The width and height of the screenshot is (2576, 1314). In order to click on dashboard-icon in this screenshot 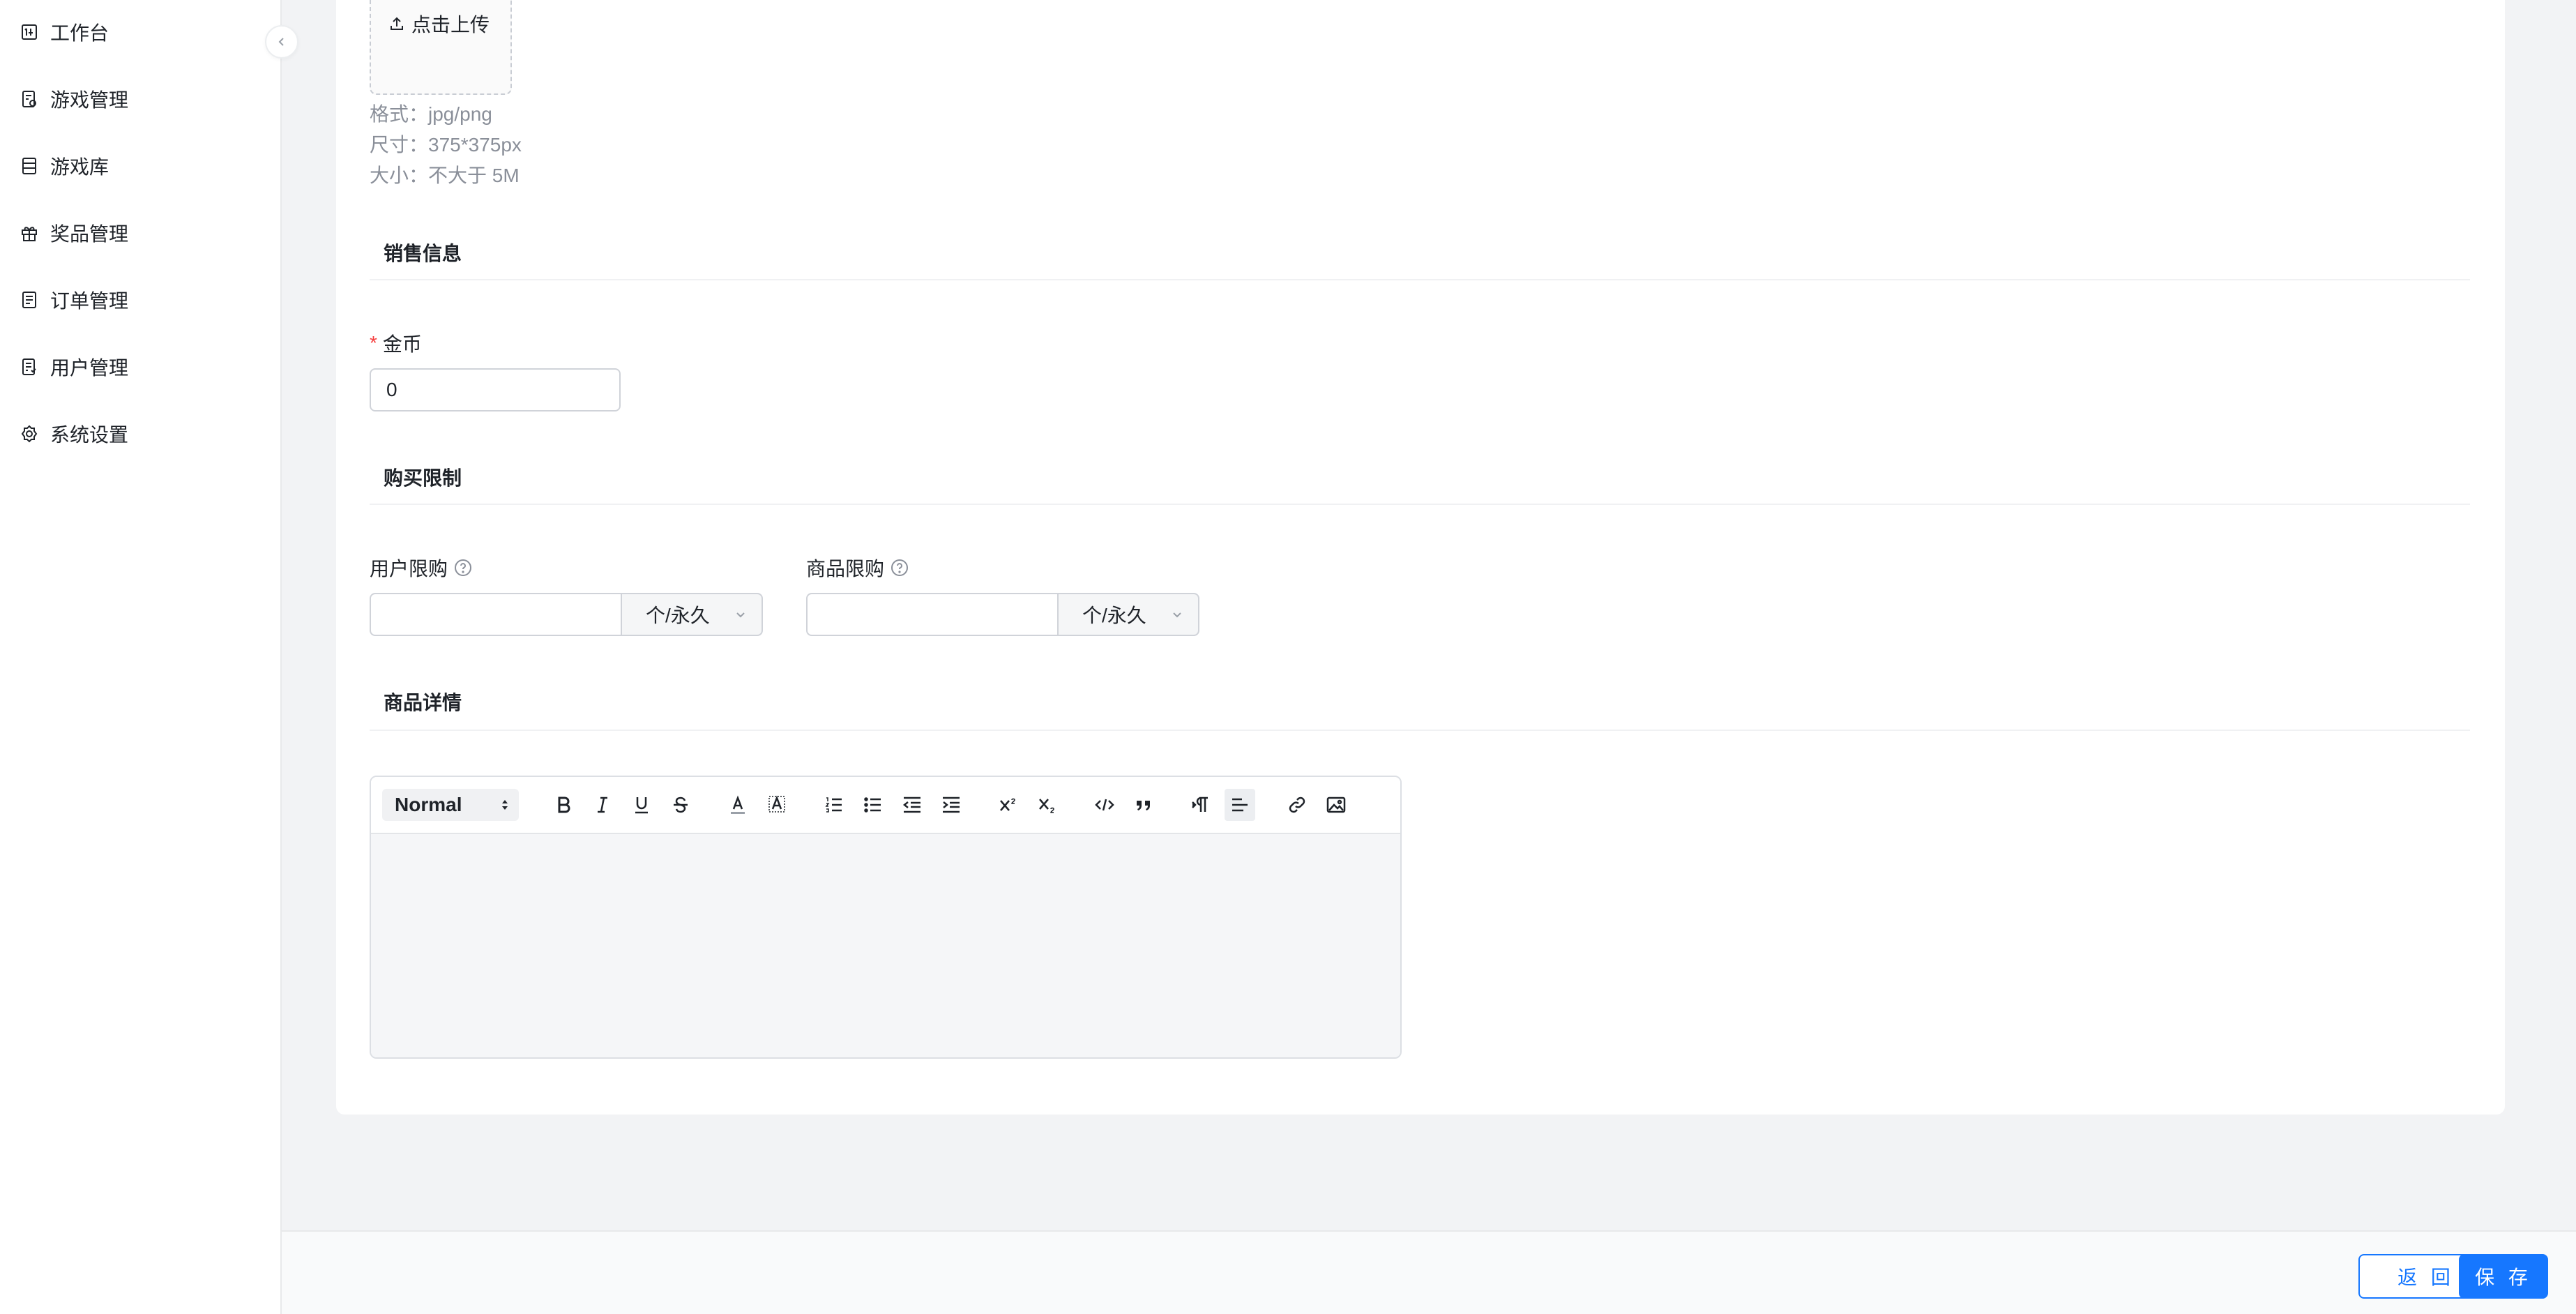, I will do `click(29, 32)`.